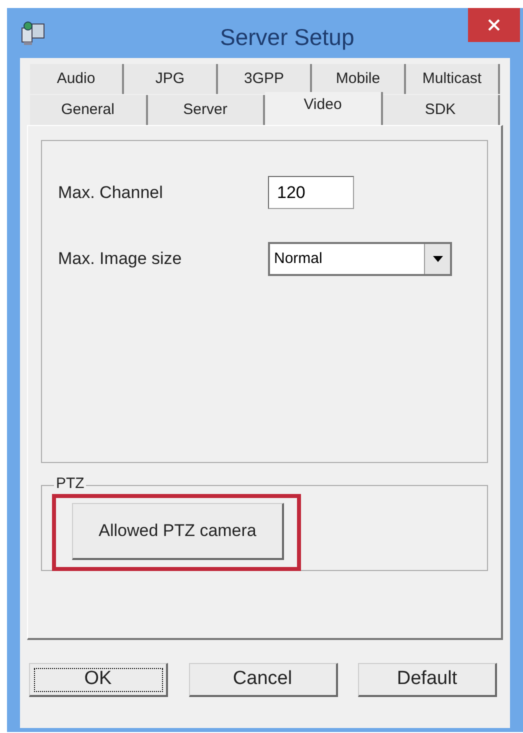  What do you see at coordinates (77, 79) in the screenshot?
I see `tab: Audio` at bounding box center [77, 79].